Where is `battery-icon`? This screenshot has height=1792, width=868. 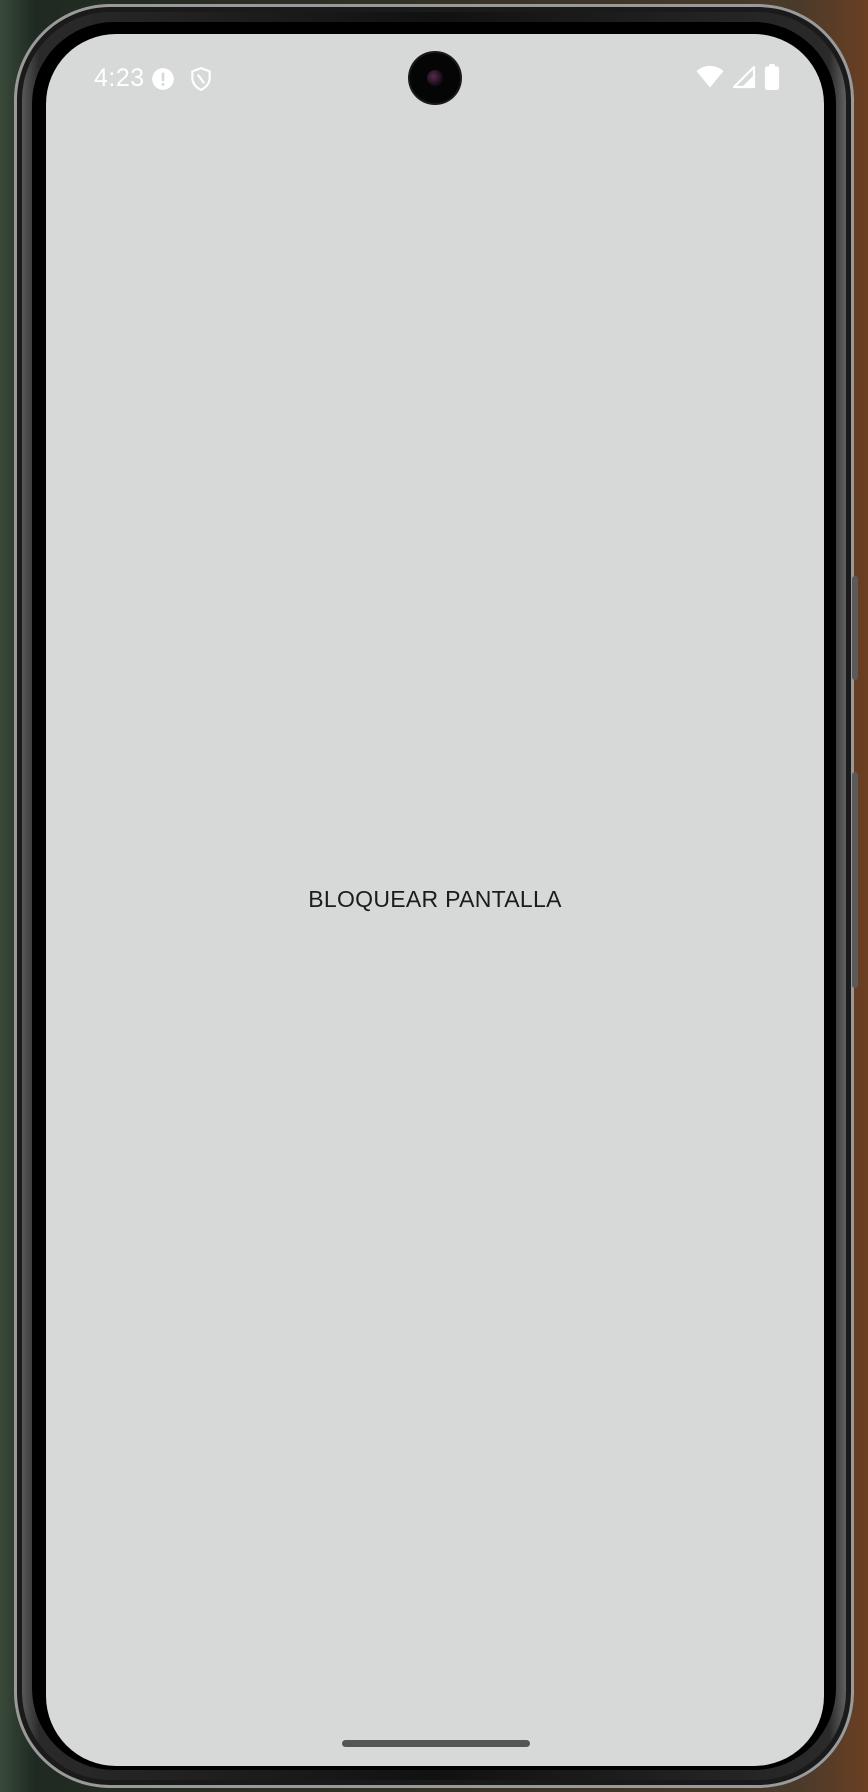
battery-icon is located at coordinates (772, 79).